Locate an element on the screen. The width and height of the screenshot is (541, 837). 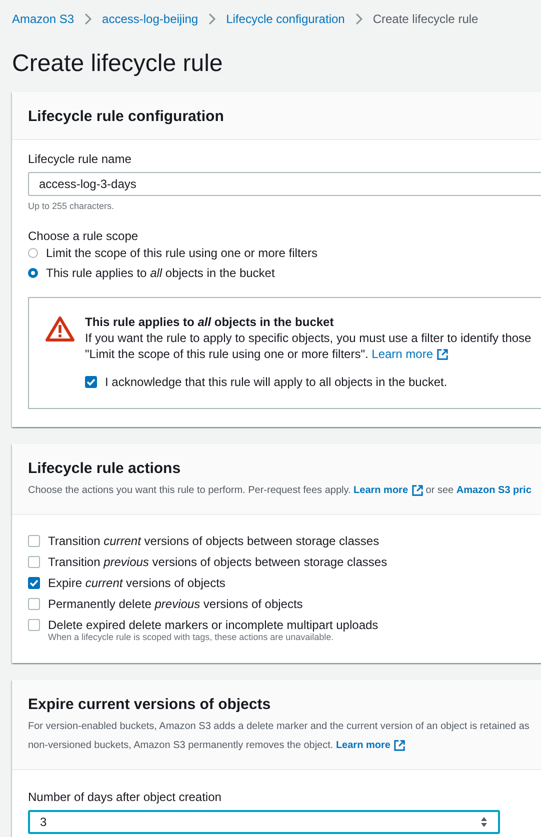
page-title: Create lifecycle rule is located at coordinates (118, 64).